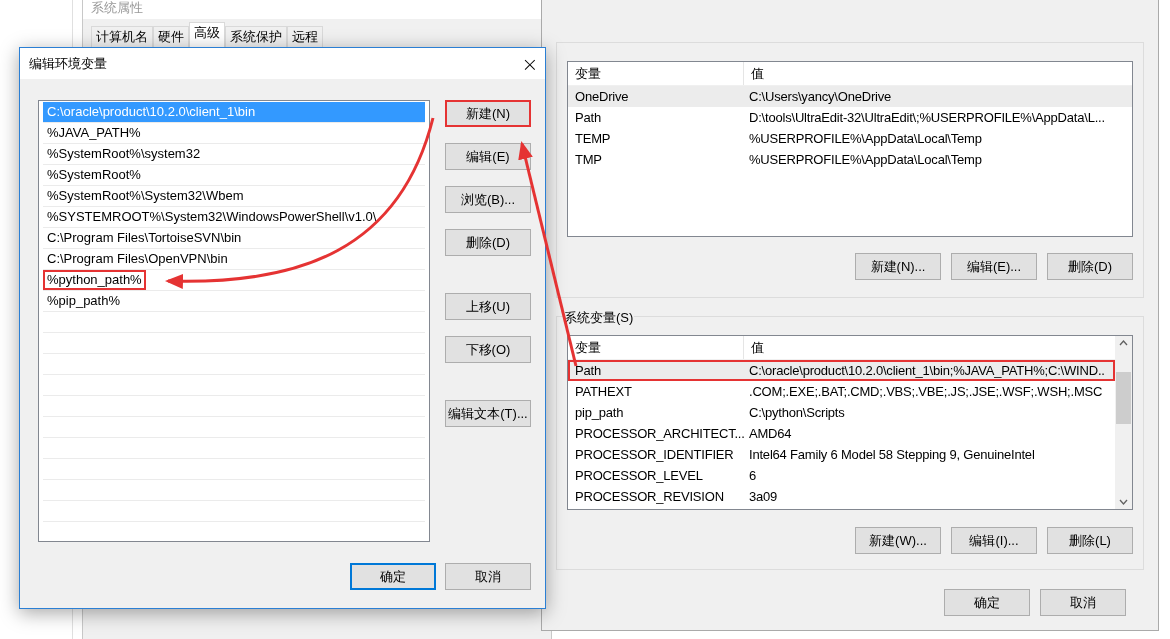  Describe the element at coordinates (588, 159) in the screenshot. I see `table-cell-text: TMP` at that location.